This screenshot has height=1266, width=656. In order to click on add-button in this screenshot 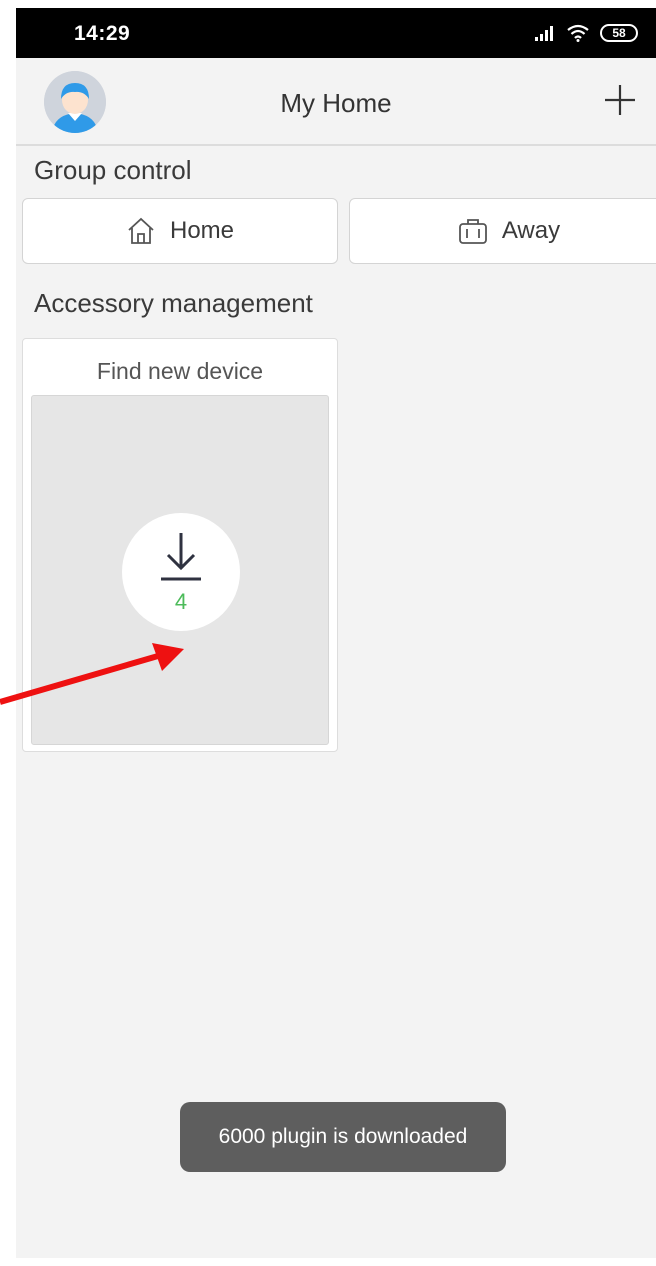, I will do `click(620, 100)`.